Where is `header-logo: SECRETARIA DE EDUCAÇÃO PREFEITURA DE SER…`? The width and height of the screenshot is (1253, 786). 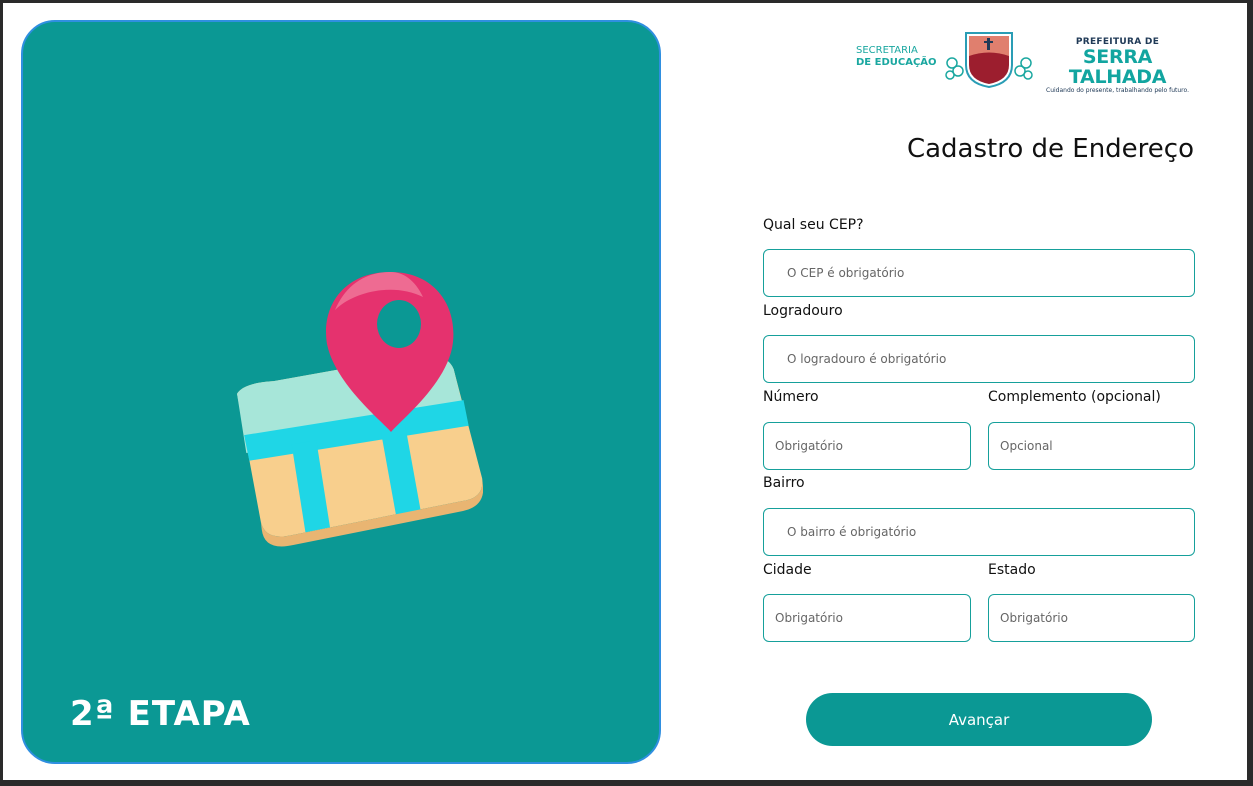
header-logo: SECRETARIA DE EDUCAÇÃO PREFEITURA DE SER… is located at coordinates (1026, 60).